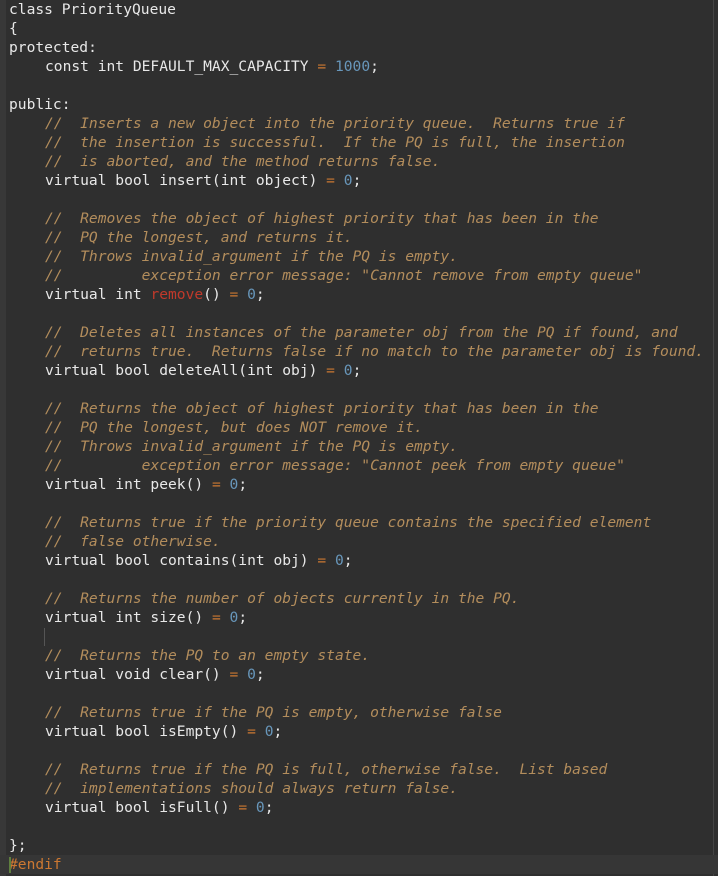 This screenshot has height=876, width=718. Describe the element at coordinates (177, 66) in the screenshot. I see `const-declaration: const int DEFAULT_MAX_CAPACITY` at that location.